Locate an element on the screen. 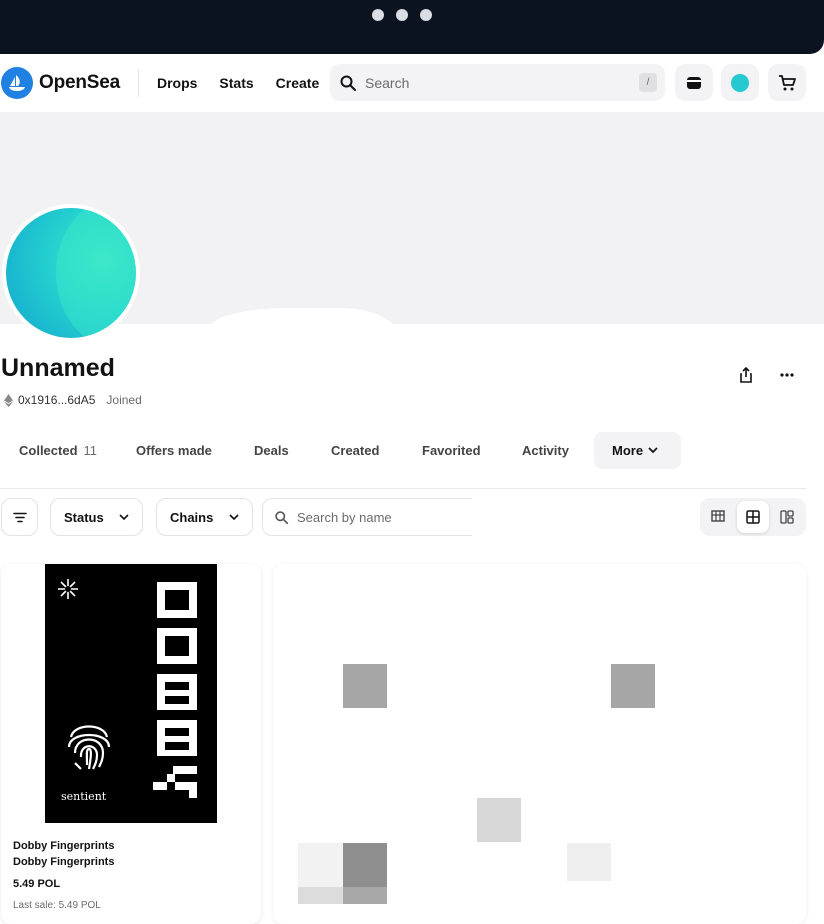  tab-more: More is located at coordinates (637, 450).